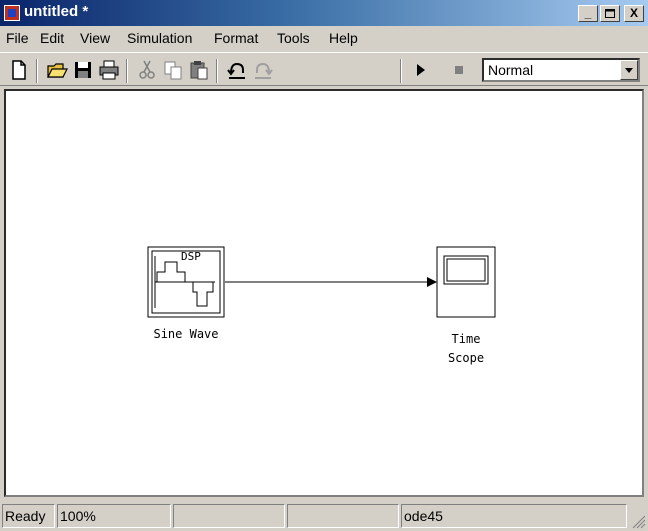  Describe the element at coordinates (191, 256) in the screenshot. I see `dsp-label: DSP` at that location.